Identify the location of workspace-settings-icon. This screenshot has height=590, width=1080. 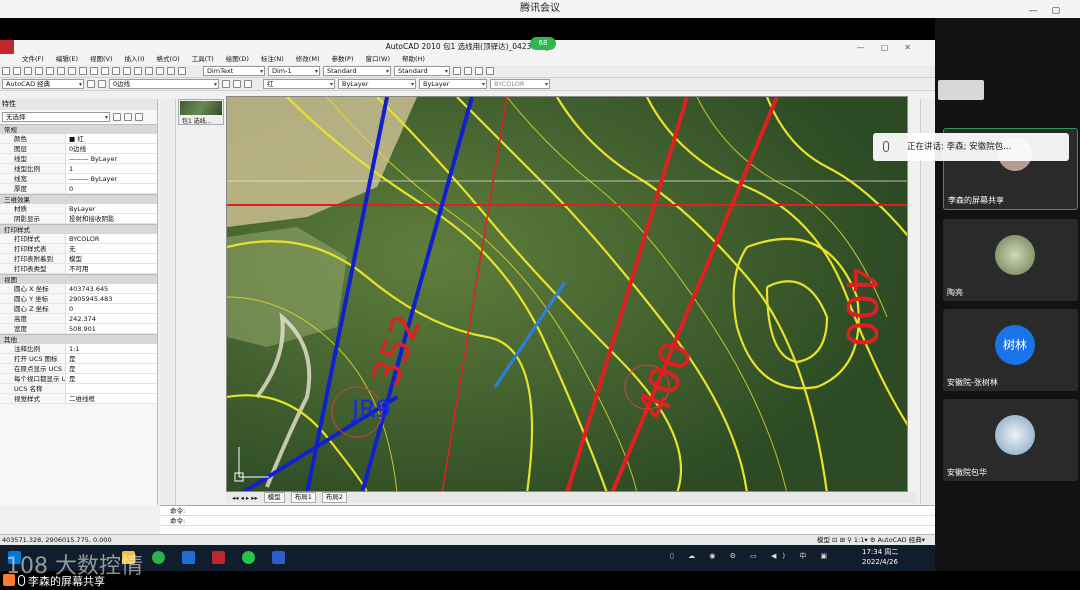
(91, 84).